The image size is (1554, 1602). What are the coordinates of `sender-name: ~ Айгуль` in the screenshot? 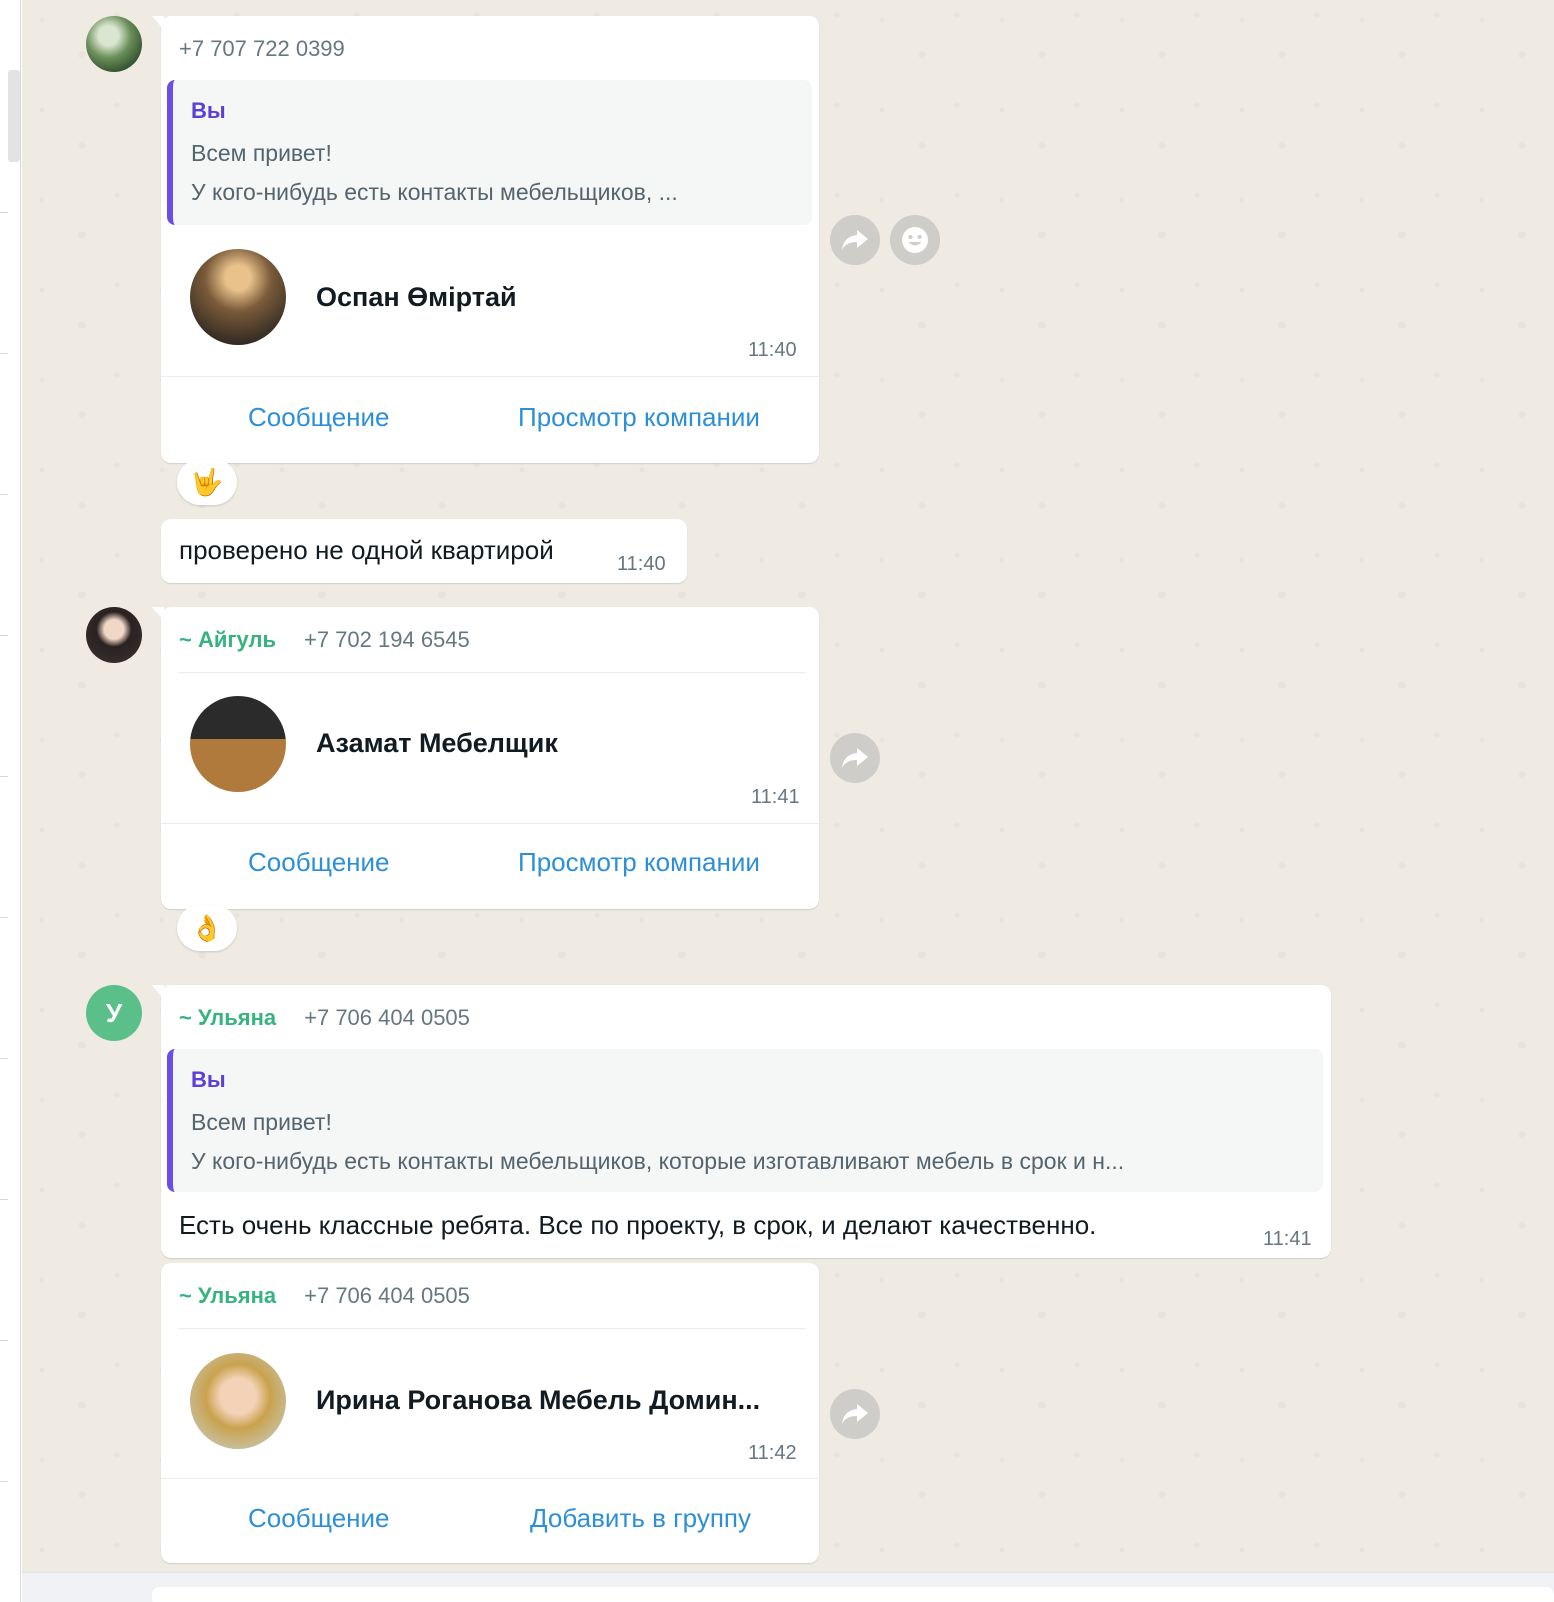 It's located at (227, 640).